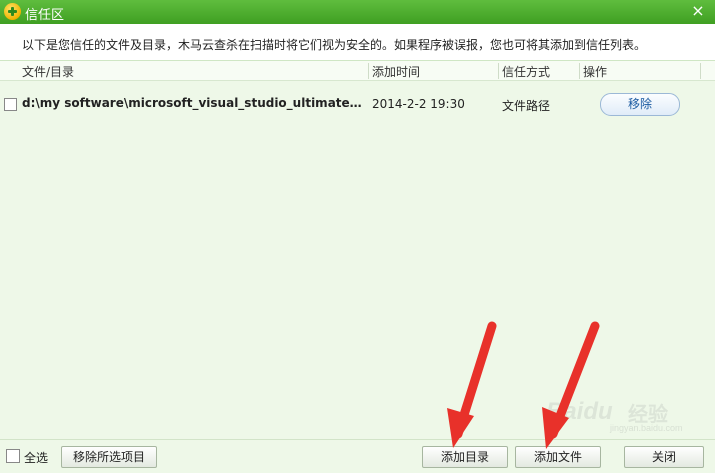  I want to click on row-time: 2014-2-2 19:30, so click(418, 104).